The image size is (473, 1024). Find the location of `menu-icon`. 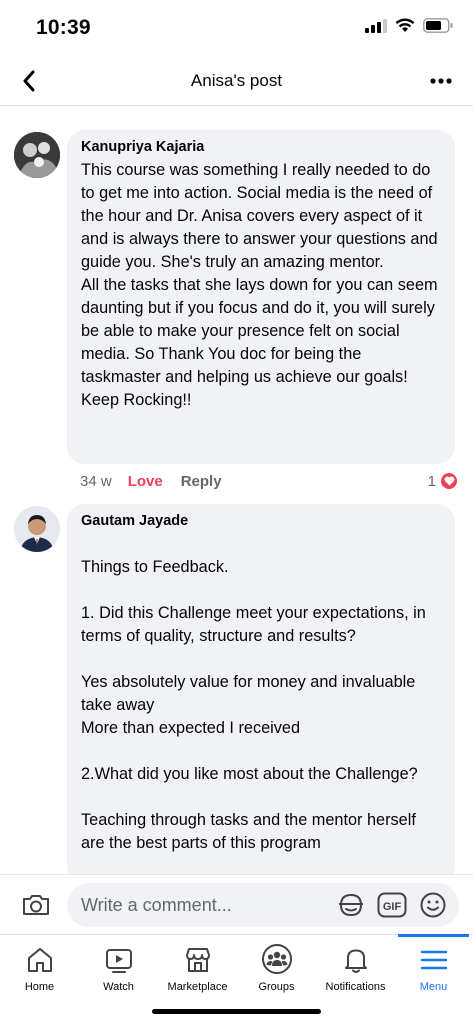

menu-icon is located at coordinates (433, 956).